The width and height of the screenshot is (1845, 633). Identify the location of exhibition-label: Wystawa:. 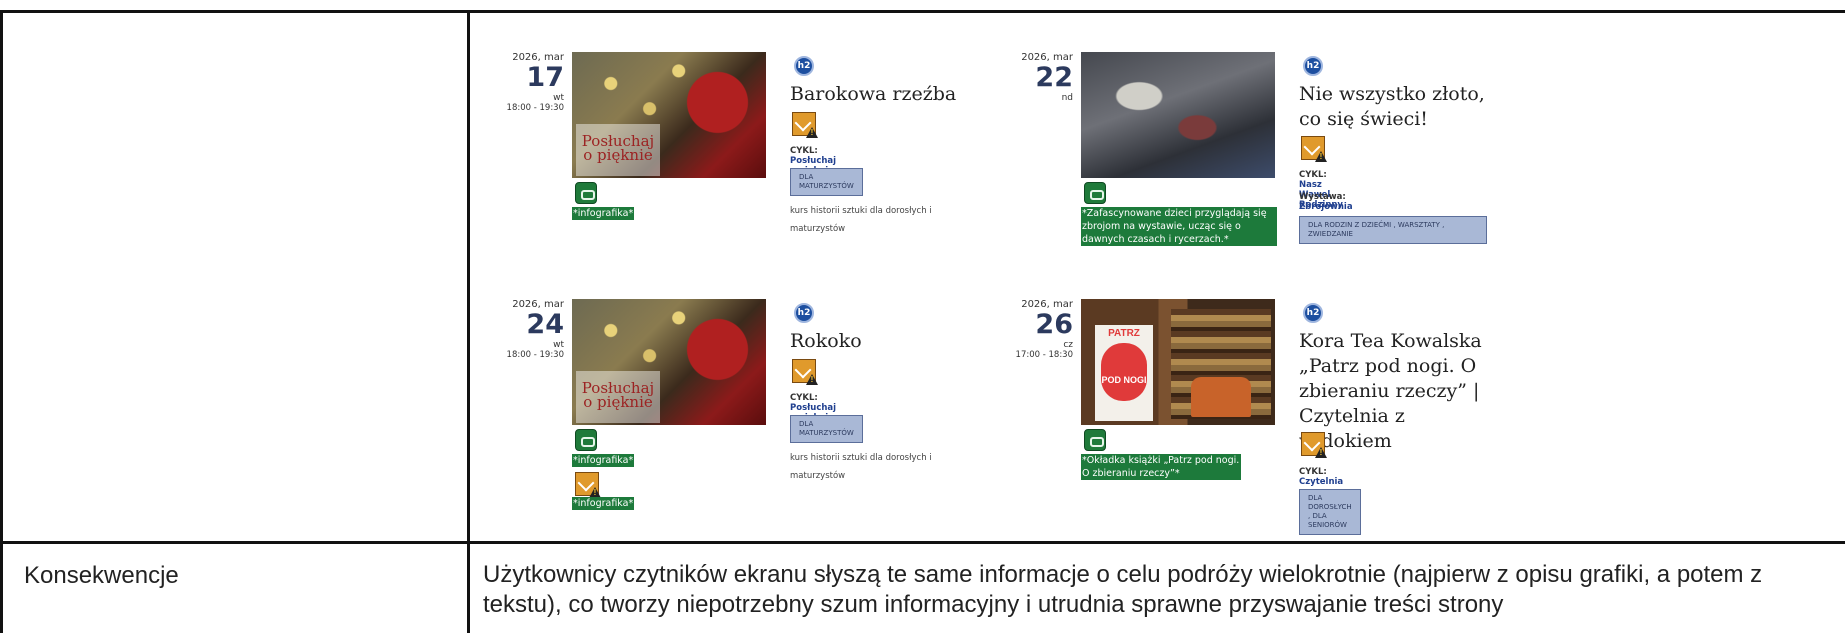
(1322, 197).